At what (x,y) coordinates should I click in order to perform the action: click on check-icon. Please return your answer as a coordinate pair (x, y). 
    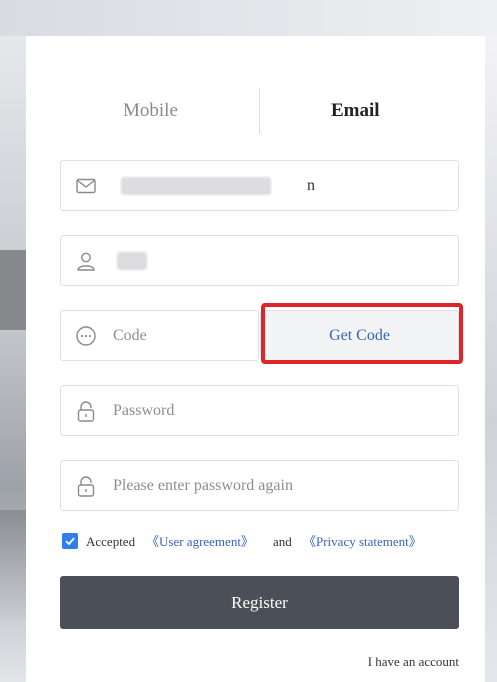
    Looking at the image, I should click on (70, 541).